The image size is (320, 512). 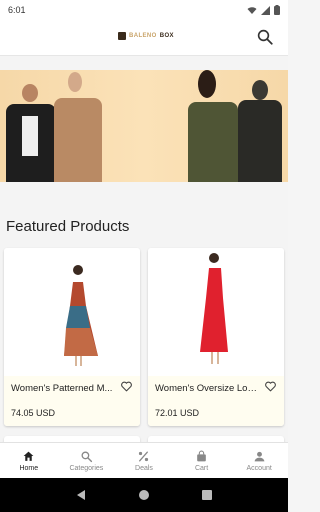 What do you see at coordinates (166, 36) in the screenshot?
I see `logo-text-box: BOX` at bounding box center [166, 36].